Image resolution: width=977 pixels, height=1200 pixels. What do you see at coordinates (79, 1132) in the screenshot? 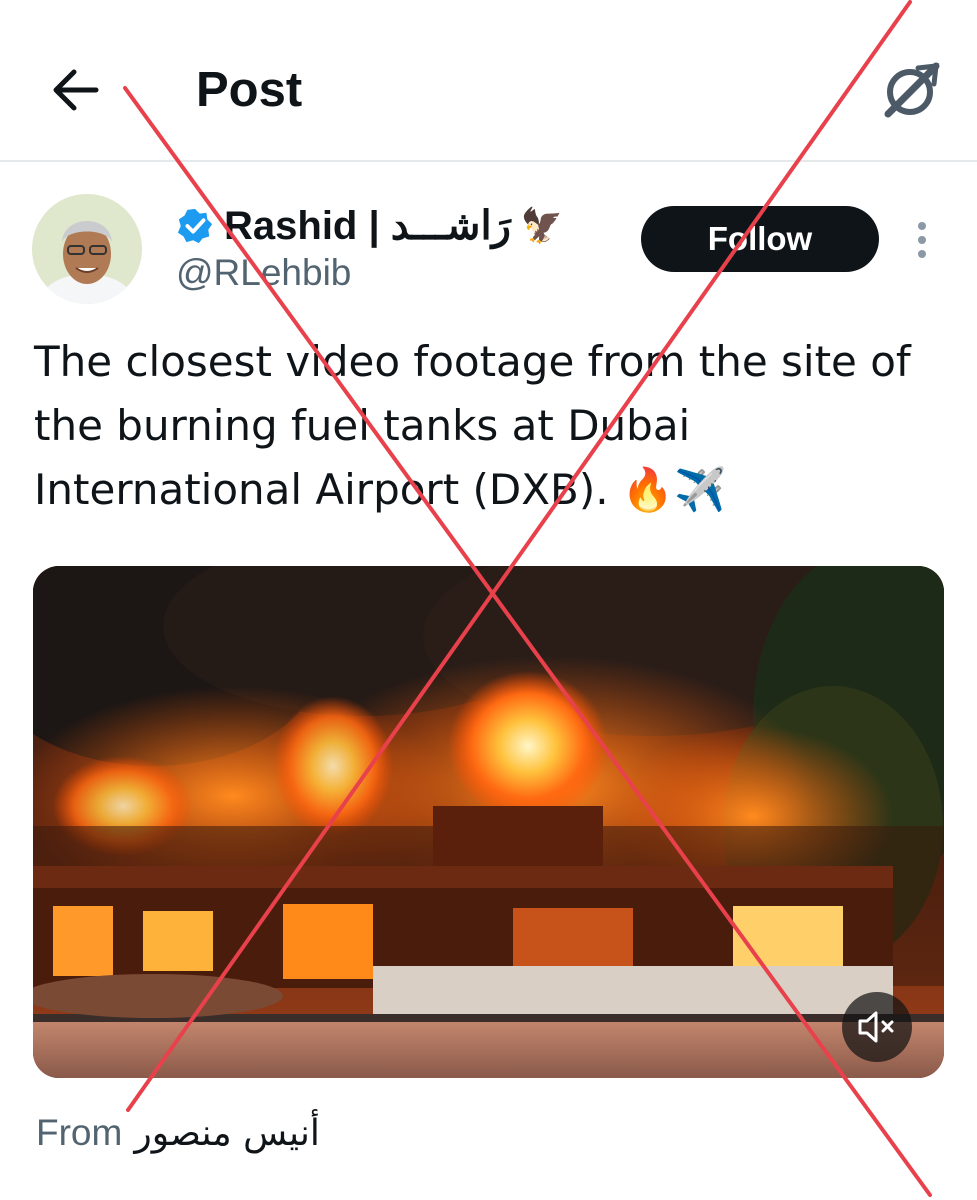
I see `source-prefix: From` at bounding box center [79, 1132].